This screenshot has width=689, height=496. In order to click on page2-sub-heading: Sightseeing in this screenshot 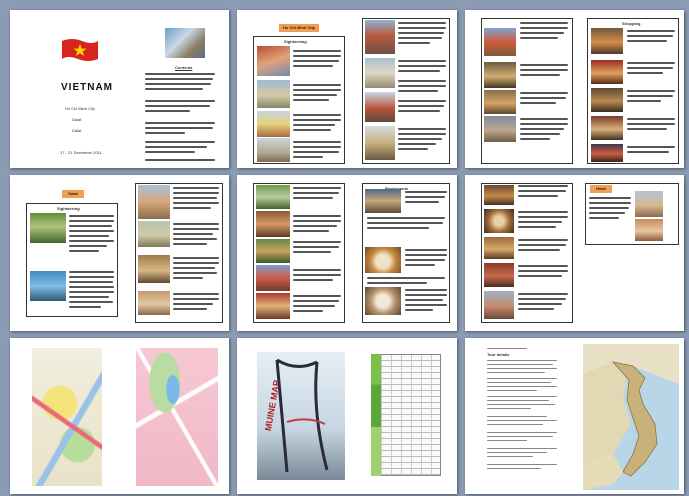, I will do `click(295, 41)`.